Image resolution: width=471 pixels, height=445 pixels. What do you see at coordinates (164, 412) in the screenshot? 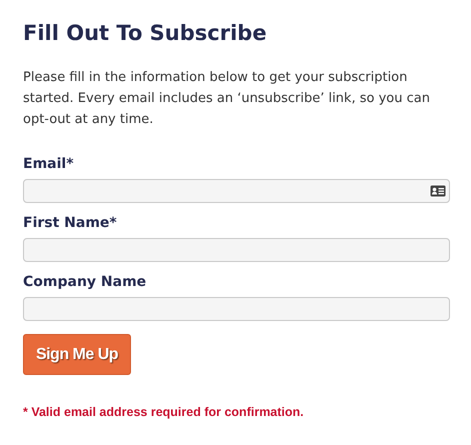
I see `footnote: * Valid email address required for confirmation.` at bounding box center [164, 412].